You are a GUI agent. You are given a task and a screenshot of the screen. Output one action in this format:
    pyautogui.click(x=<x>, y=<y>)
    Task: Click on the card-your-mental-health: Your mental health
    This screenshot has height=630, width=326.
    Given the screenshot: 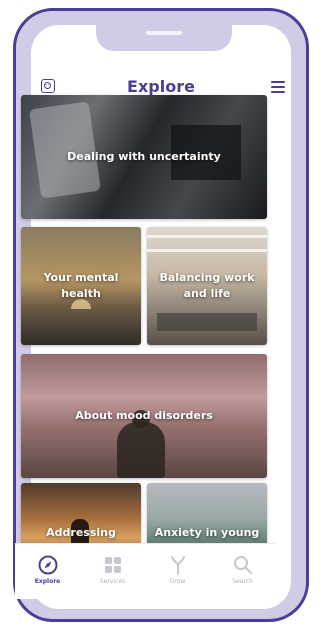 What is the action you would take?
    pyautogui.click(x=81, y=286)
    